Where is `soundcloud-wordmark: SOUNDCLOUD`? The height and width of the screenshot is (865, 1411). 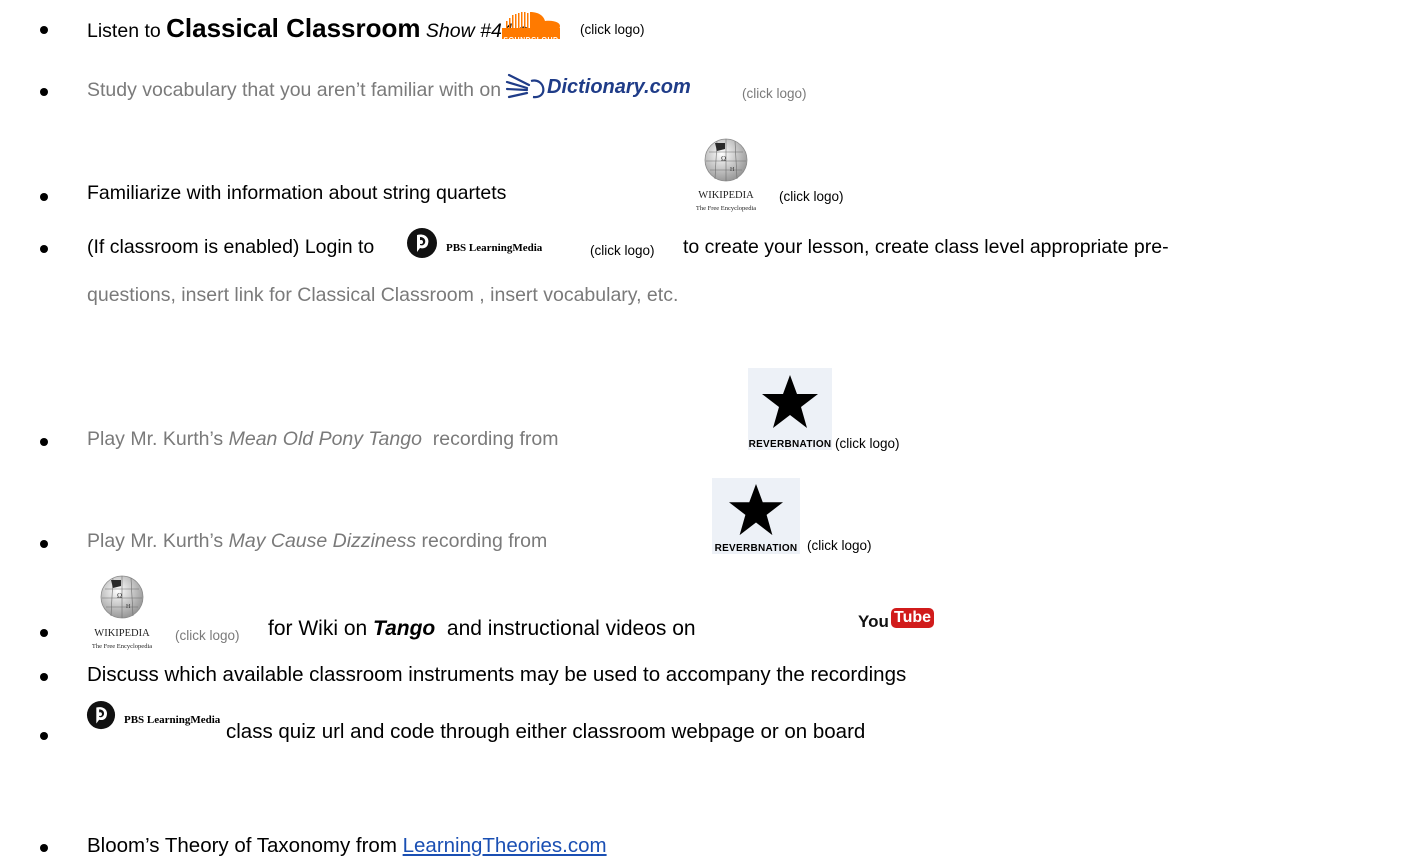 soundcloud-wordmark: SOUNDCLOUD is located at coordinates (531, 40).